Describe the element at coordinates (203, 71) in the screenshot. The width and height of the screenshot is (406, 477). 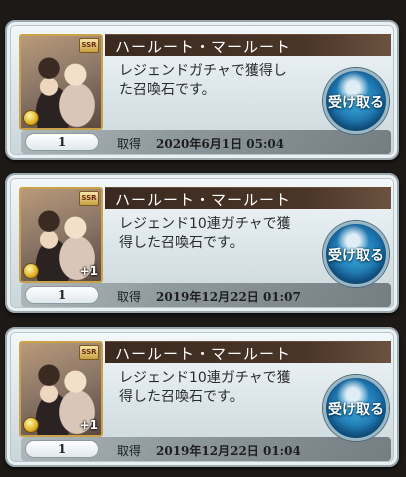
I see `description-line: レジェンドガチャで獲得し` at that location.